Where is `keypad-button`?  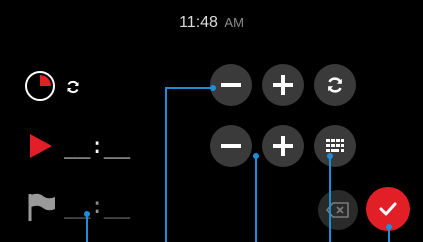 keypad-button is located at coordinates (335, 146).